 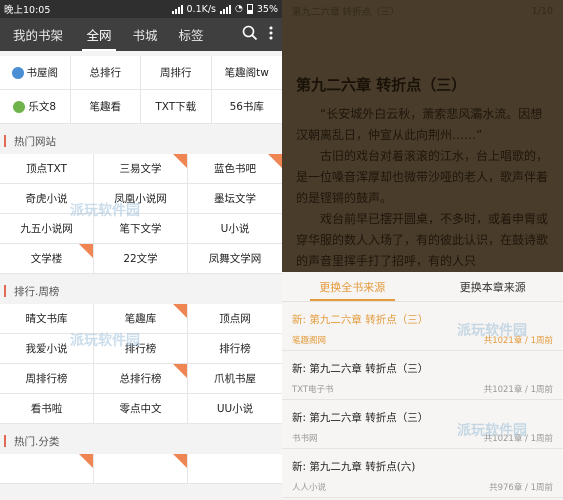 I want to click on category-grid, so click(x=141, y=469).